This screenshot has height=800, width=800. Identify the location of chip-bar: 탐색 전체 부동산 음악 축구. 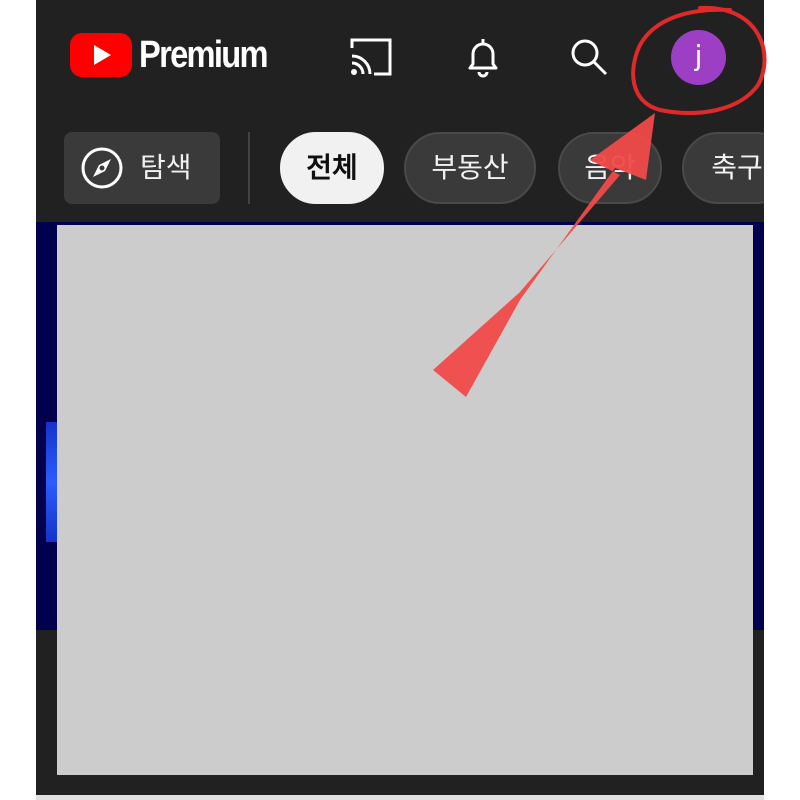
(400, 168).